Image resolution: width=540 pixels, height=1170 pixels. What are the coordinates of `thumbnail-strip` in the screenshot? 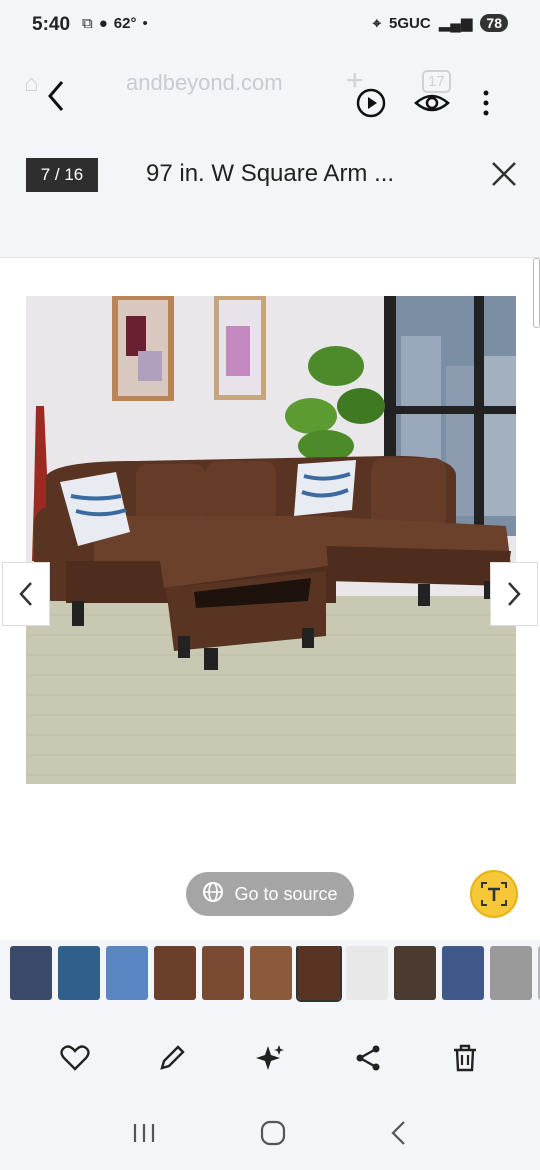 It's located at (270, 978).